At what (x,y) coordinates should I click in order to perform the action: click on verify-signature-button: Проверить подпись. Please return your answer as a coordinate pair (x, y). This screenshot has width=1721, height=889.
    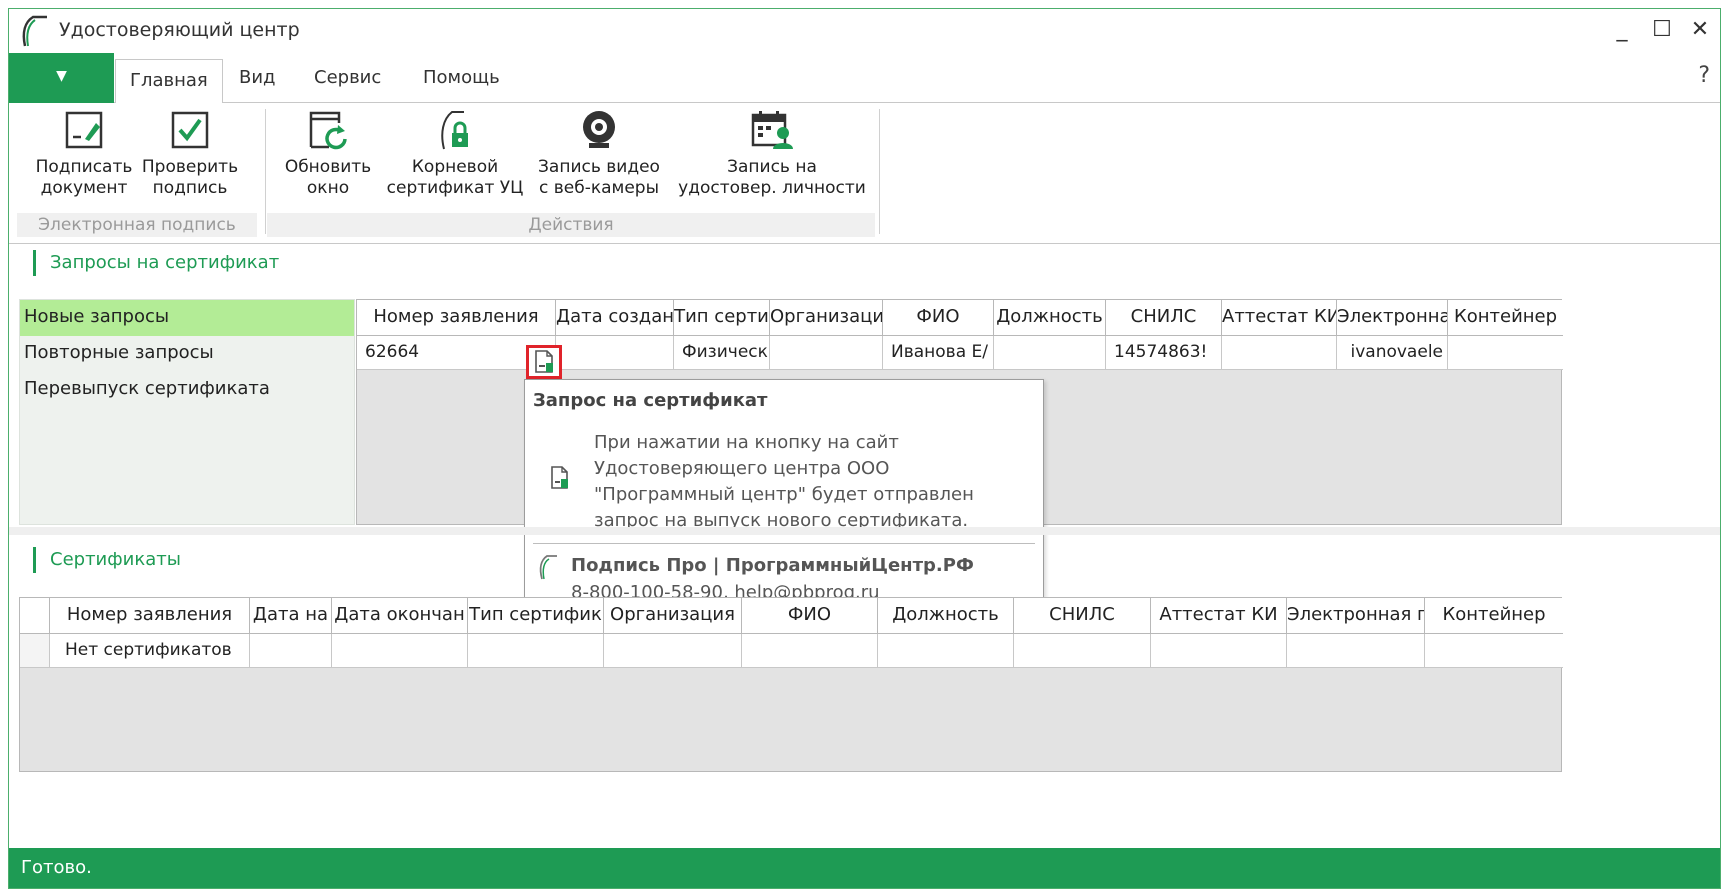
    Looking at the image, I should click on (190, 154).